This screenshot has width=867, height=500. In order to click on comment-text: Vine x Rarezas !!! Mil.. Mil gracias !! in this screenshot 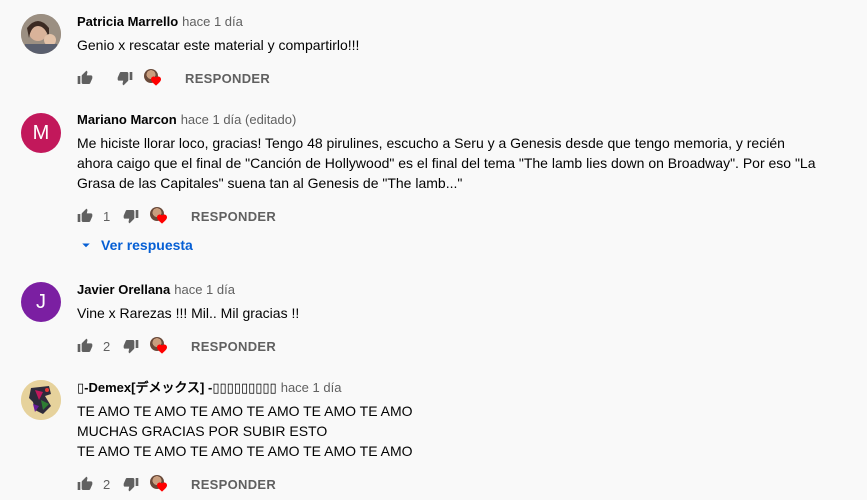, I will do `click(462, 313)`.